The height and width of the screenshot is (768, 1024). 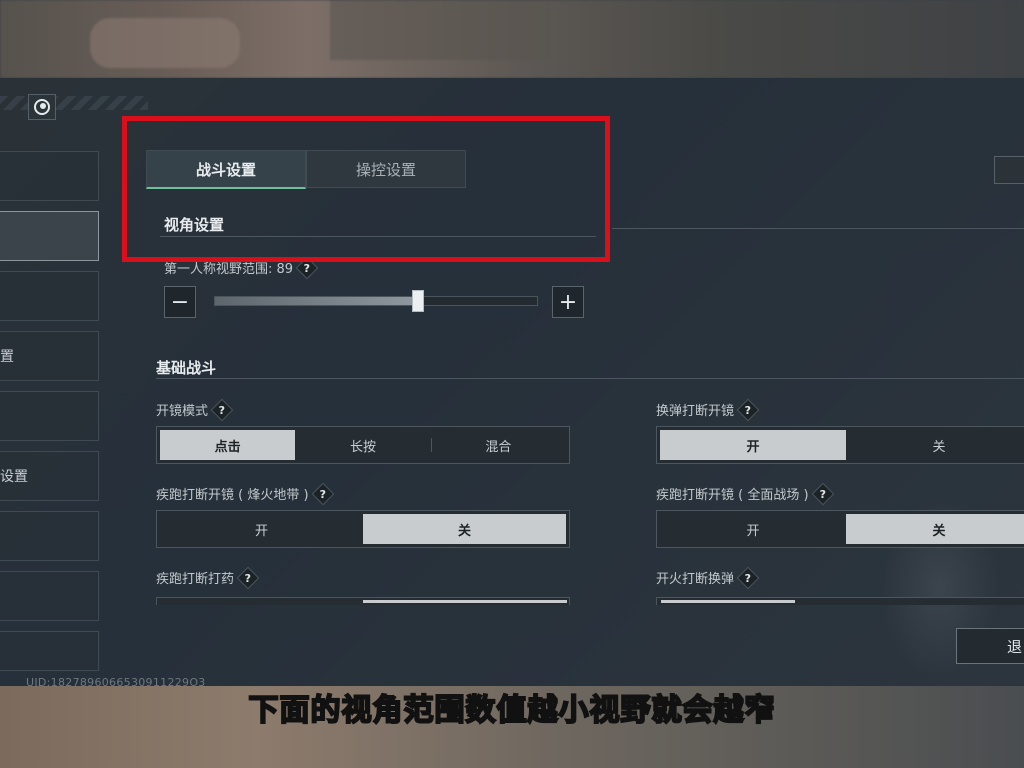 What do you see at coordinates (1009, 170) in the screenshot?
I see `top-right-button` at bounding box center [1009, 170].